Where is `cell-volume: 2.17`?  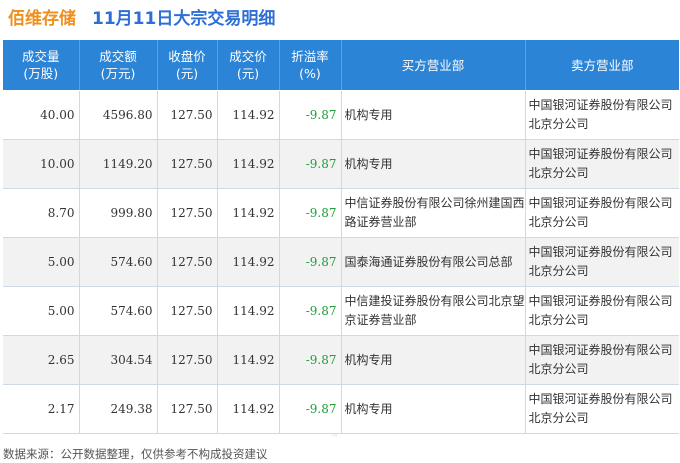 cell-volume: 2.17 is located at coordinates (41, 409).